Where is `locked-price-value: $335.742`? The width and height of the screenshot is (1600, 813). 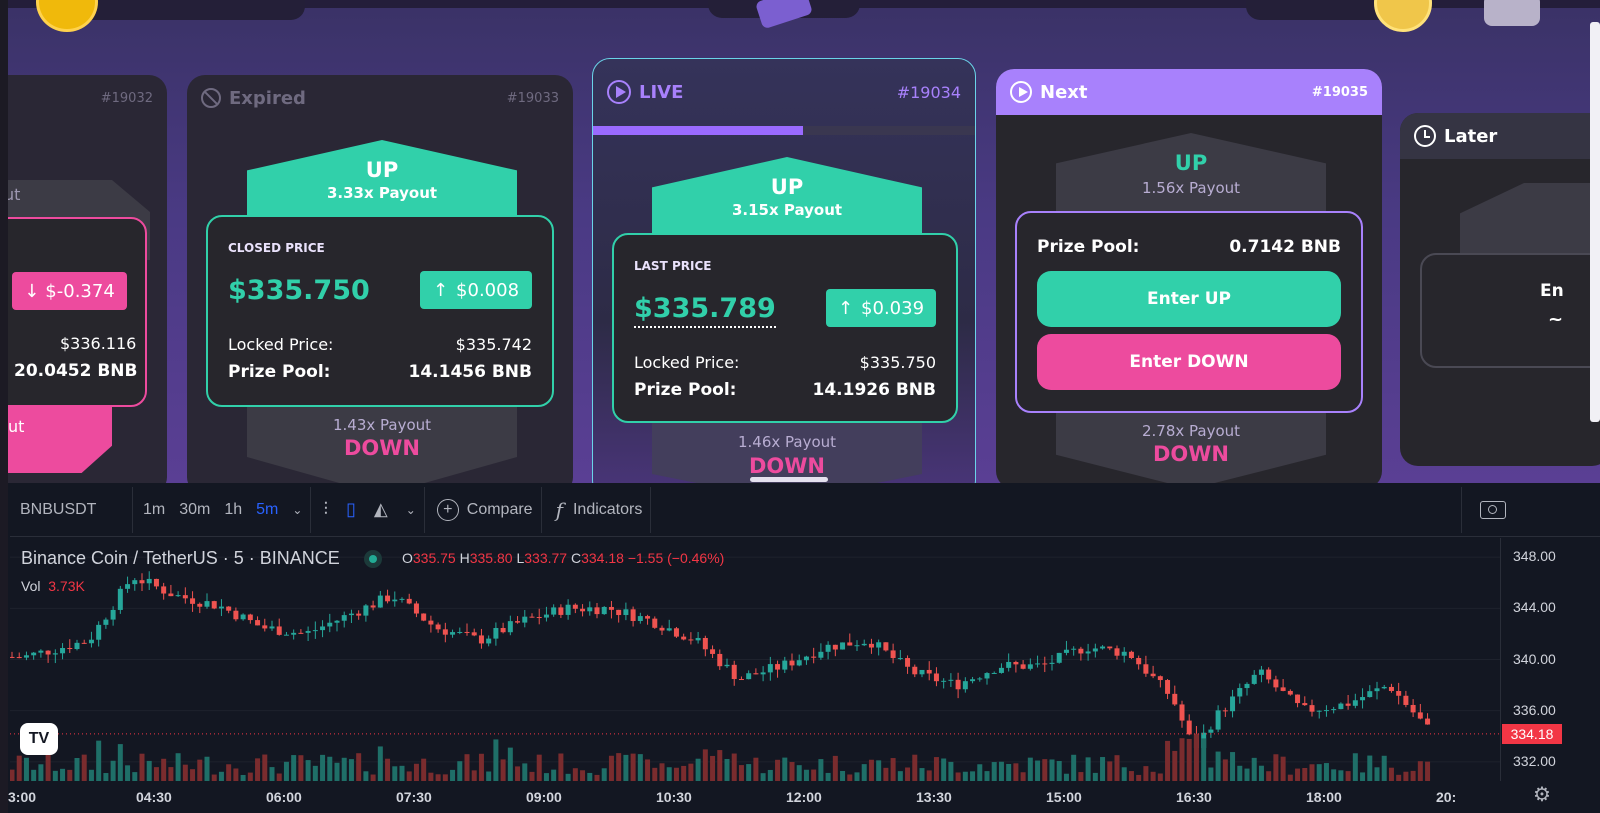 locked-price-value: $335.742 is located at coordinates (493, 344).